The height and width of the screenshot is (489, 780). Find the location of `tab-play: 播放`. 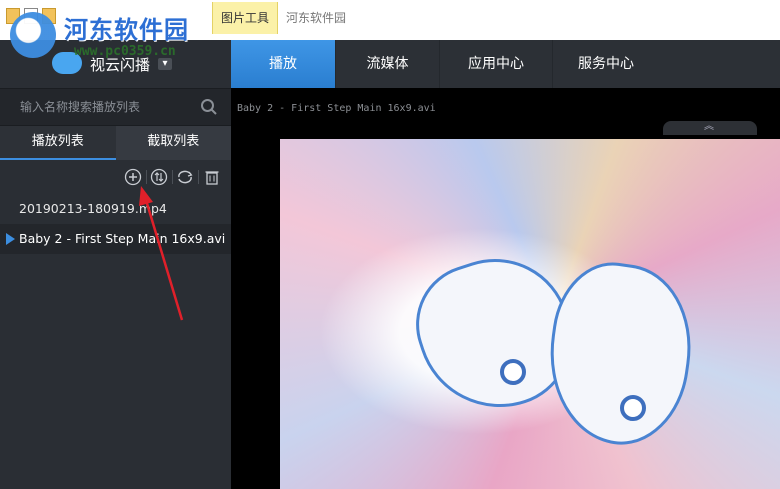

tab-play: 播放 is located at coordinates (283, 64).